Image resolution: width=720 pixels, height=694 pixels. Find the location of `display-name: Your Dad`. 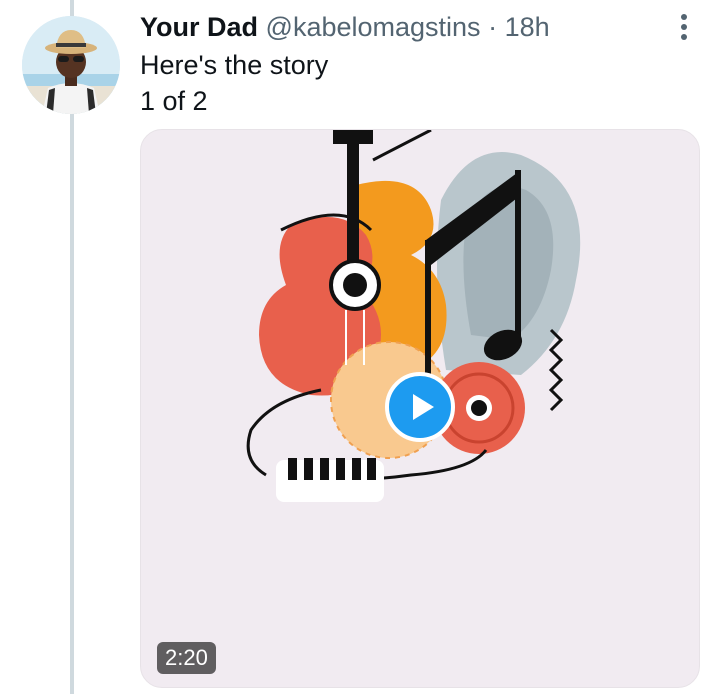

display-name: Your Dad is located at coordinates (199, 27).